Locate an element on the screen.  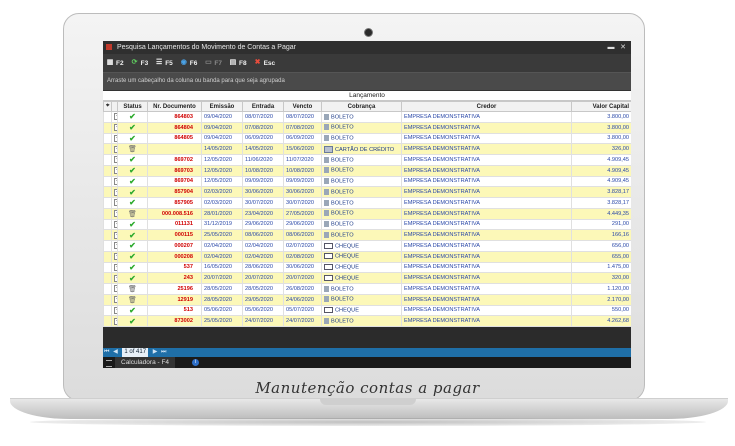
tool-f5-button: ☰ F5 is located at coordinates (164, 63).